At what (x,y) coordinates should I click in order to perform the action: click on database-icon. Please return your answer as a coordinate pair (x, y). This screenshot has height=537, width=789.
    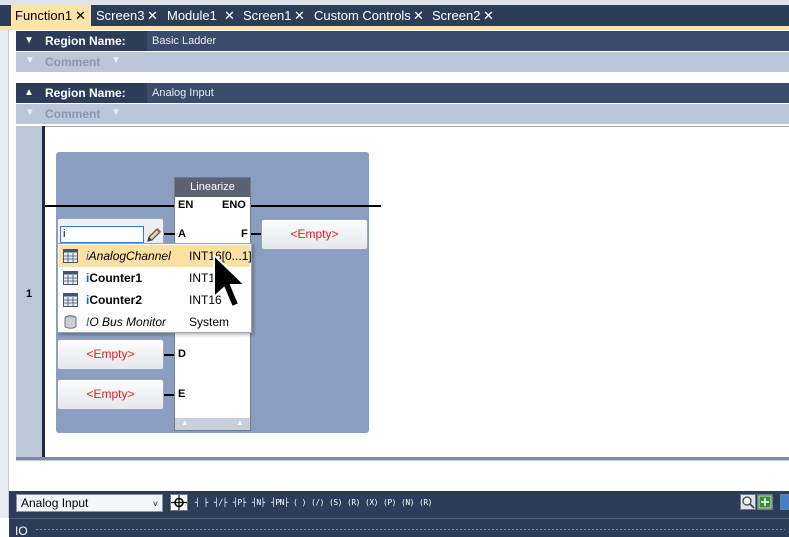
    Looking at the image, I should click on (70, 322).